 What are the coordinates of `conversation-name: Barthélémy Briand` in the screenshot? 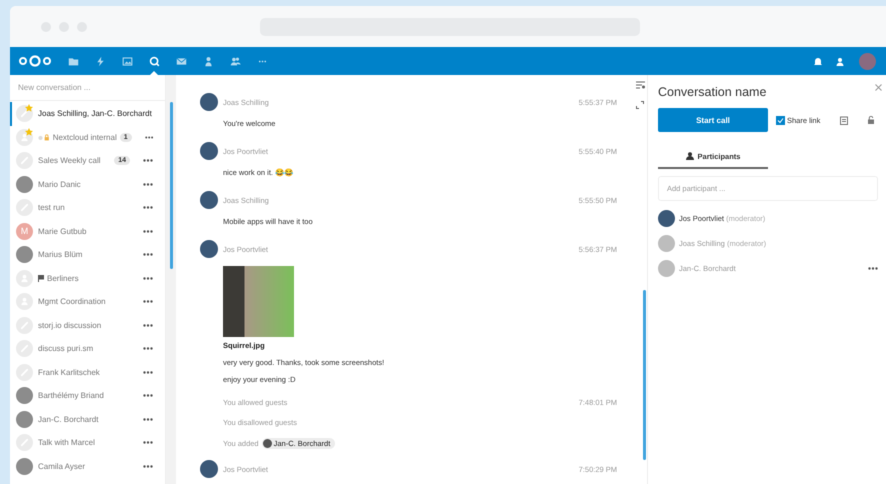 It's located at (71, 395).